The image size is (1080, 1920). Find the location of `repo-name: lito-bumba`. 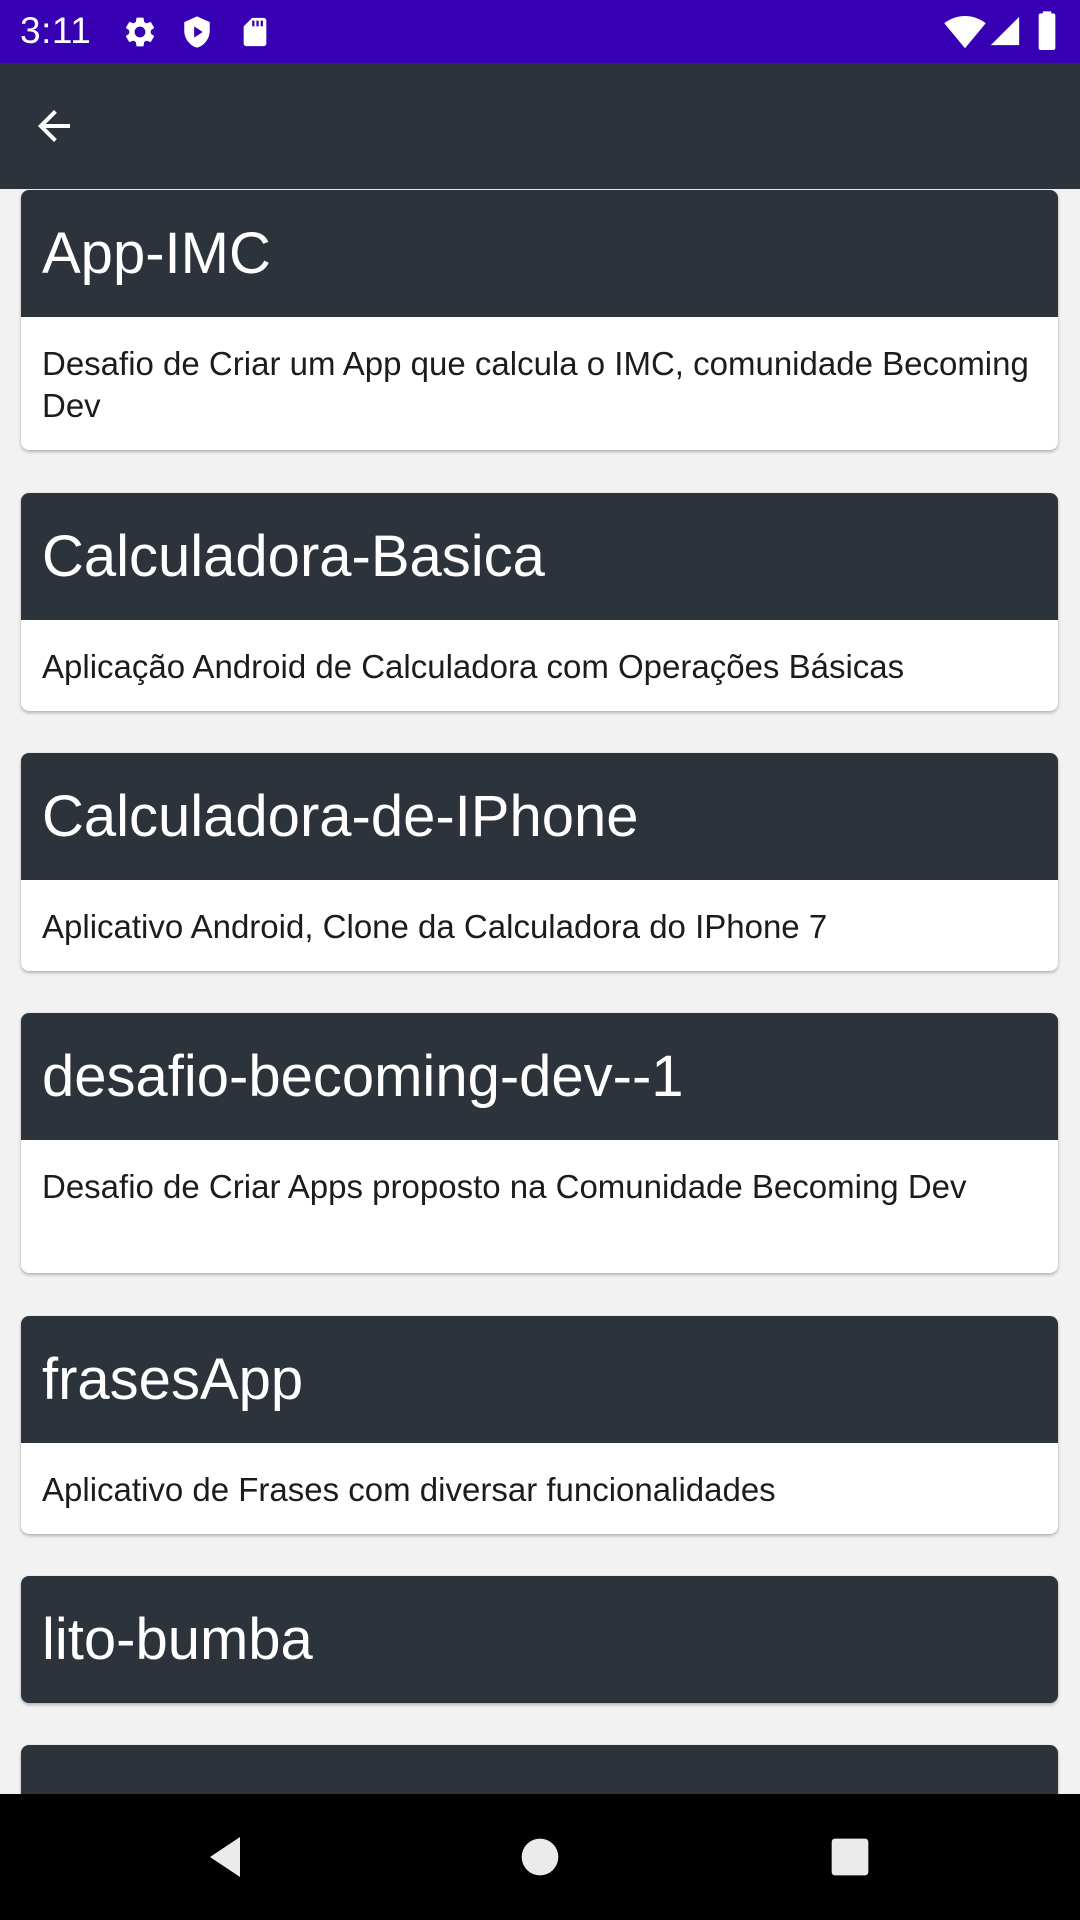

repo-name: lito-bumba is located at coordinates (177, 1639).